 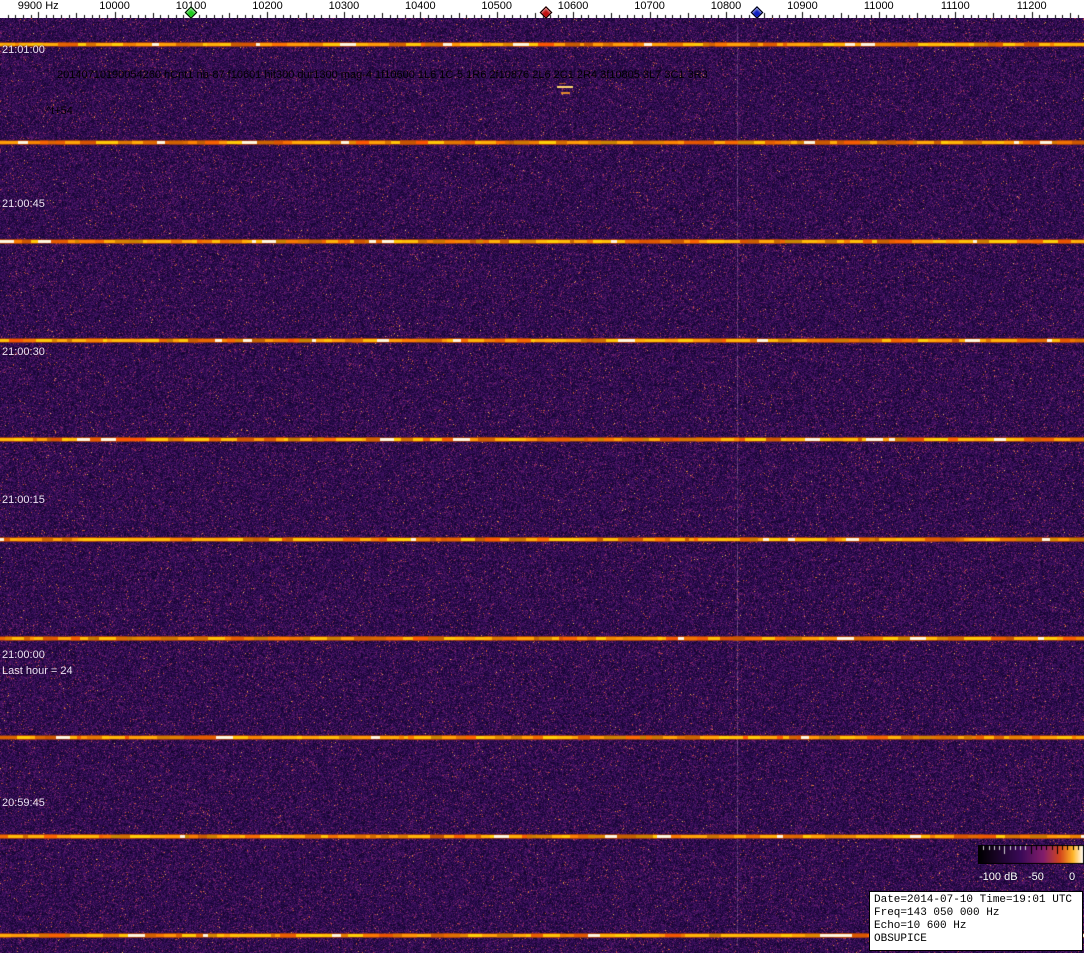 What do you see at coordinates (920, 926) in the screenshot?
I see `info-echo-frequency: Echo=10 600 Hz` at bounding box center [920, 926].